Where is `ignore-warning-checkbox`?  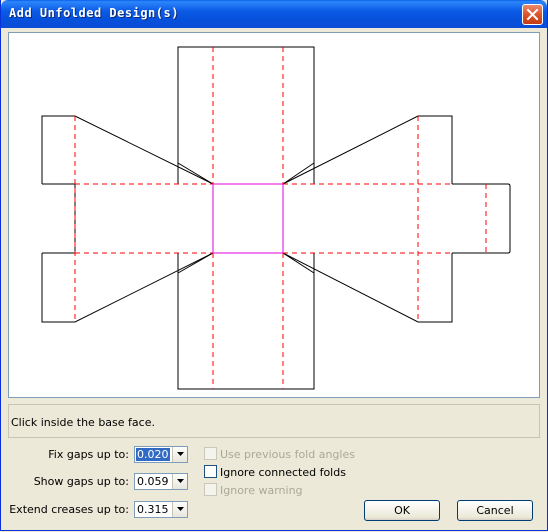
ignore-warning-checkbox is located at coordinates (210, 489).